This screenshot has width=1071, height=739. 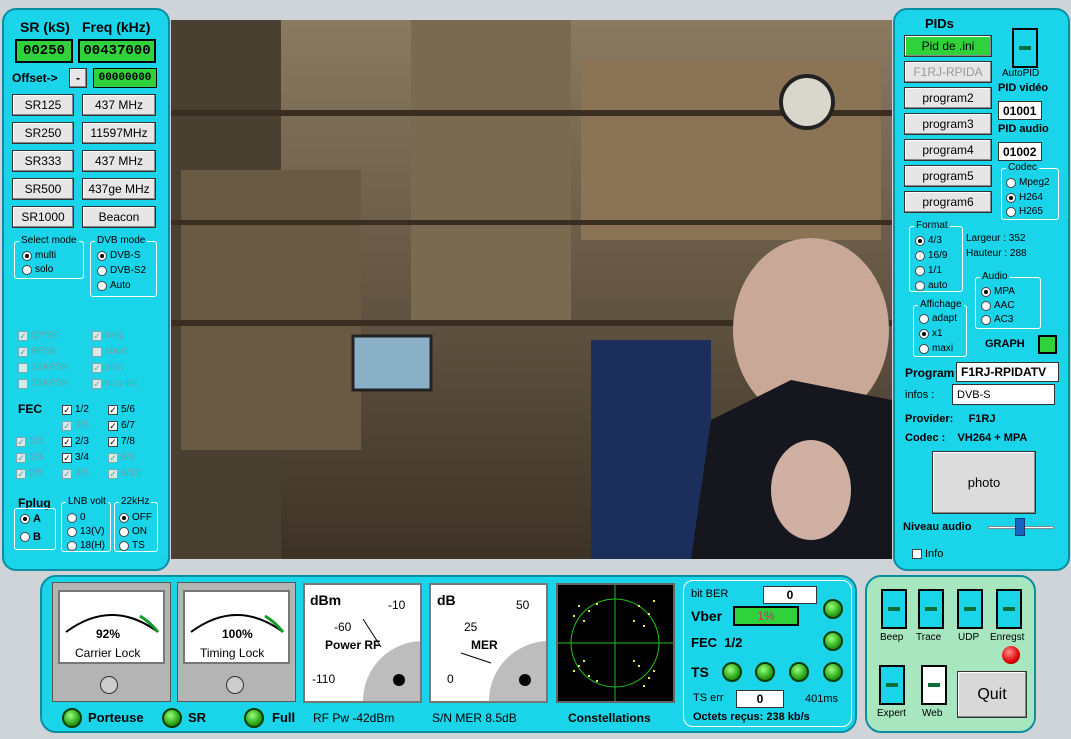 What do you see at coordinates (125, 78) in the screenshot?
I see `offset-display: 00000000` at bounding box center [125, 78].